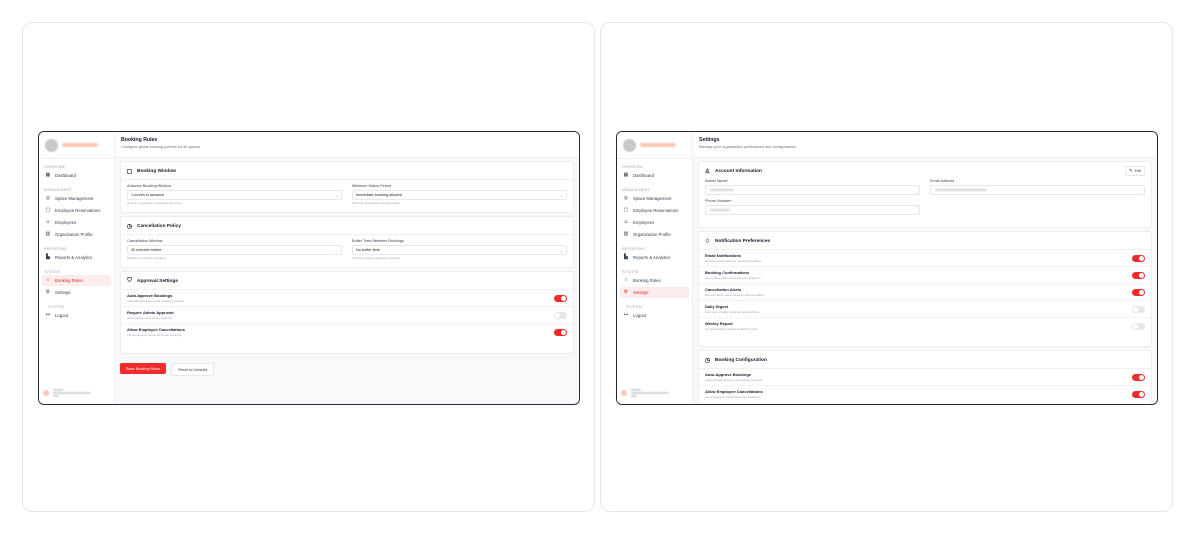  I want to click on sidebar-item-label: Settings, so click(641, 292).